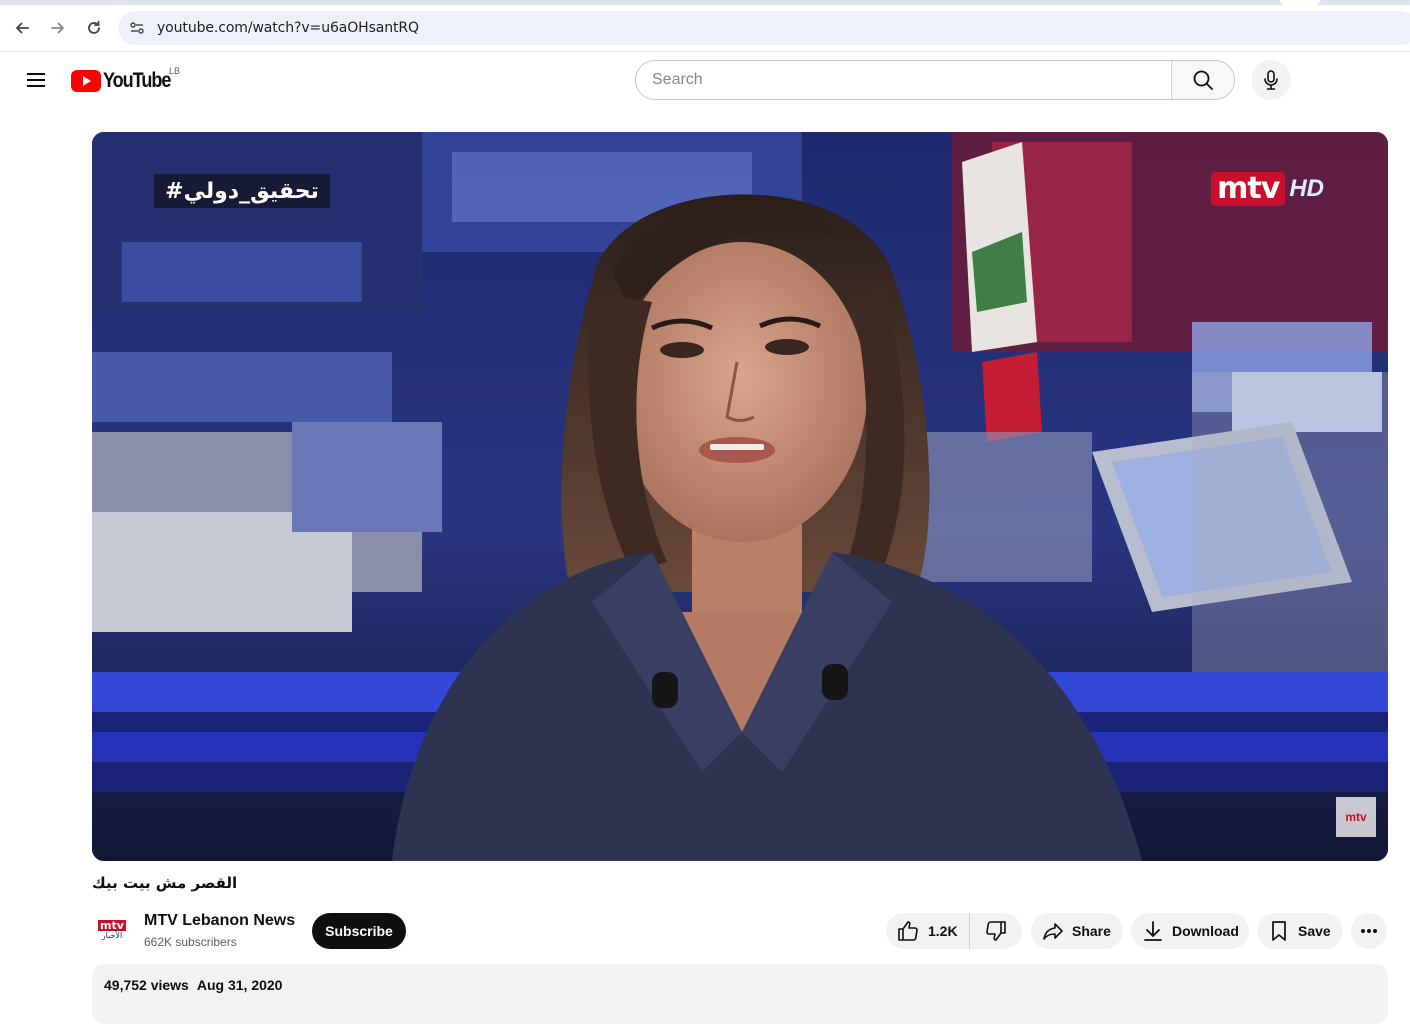 This screenshot has height=1024, width=1410. I want to click on dislike-button, so click(996, 931).